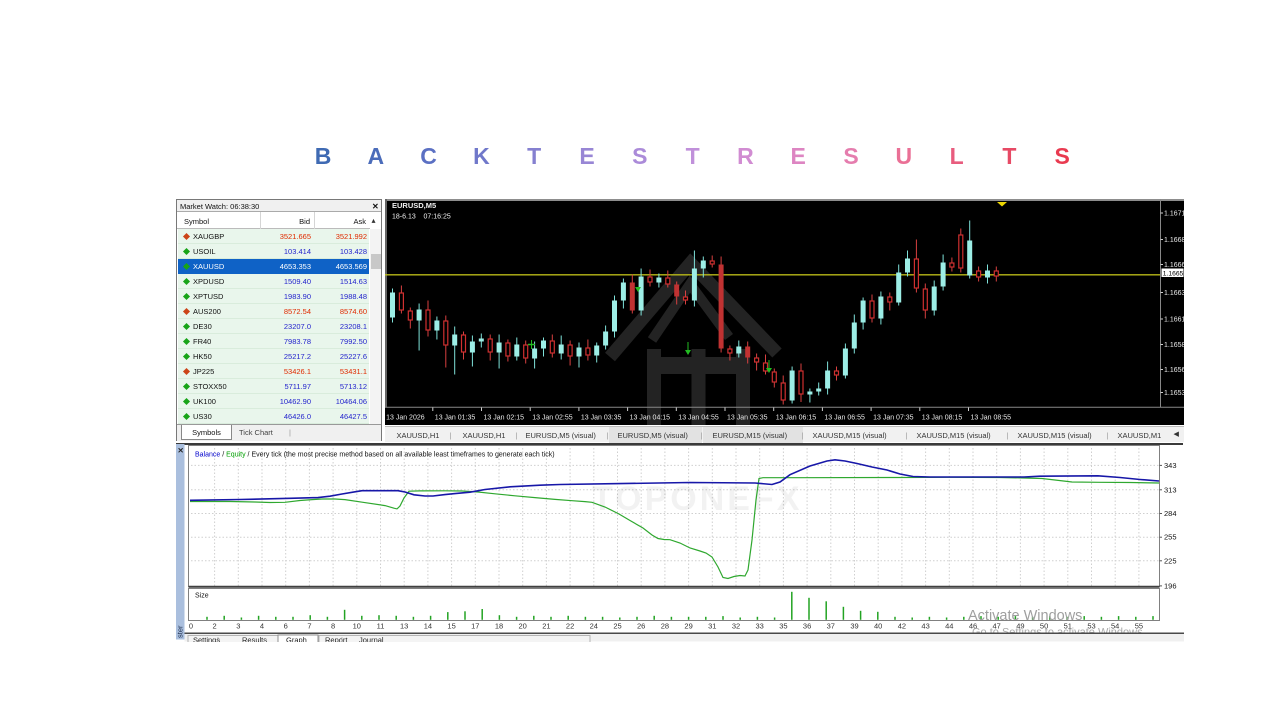  I want to click on svg-text: 4, so click(262, 626).